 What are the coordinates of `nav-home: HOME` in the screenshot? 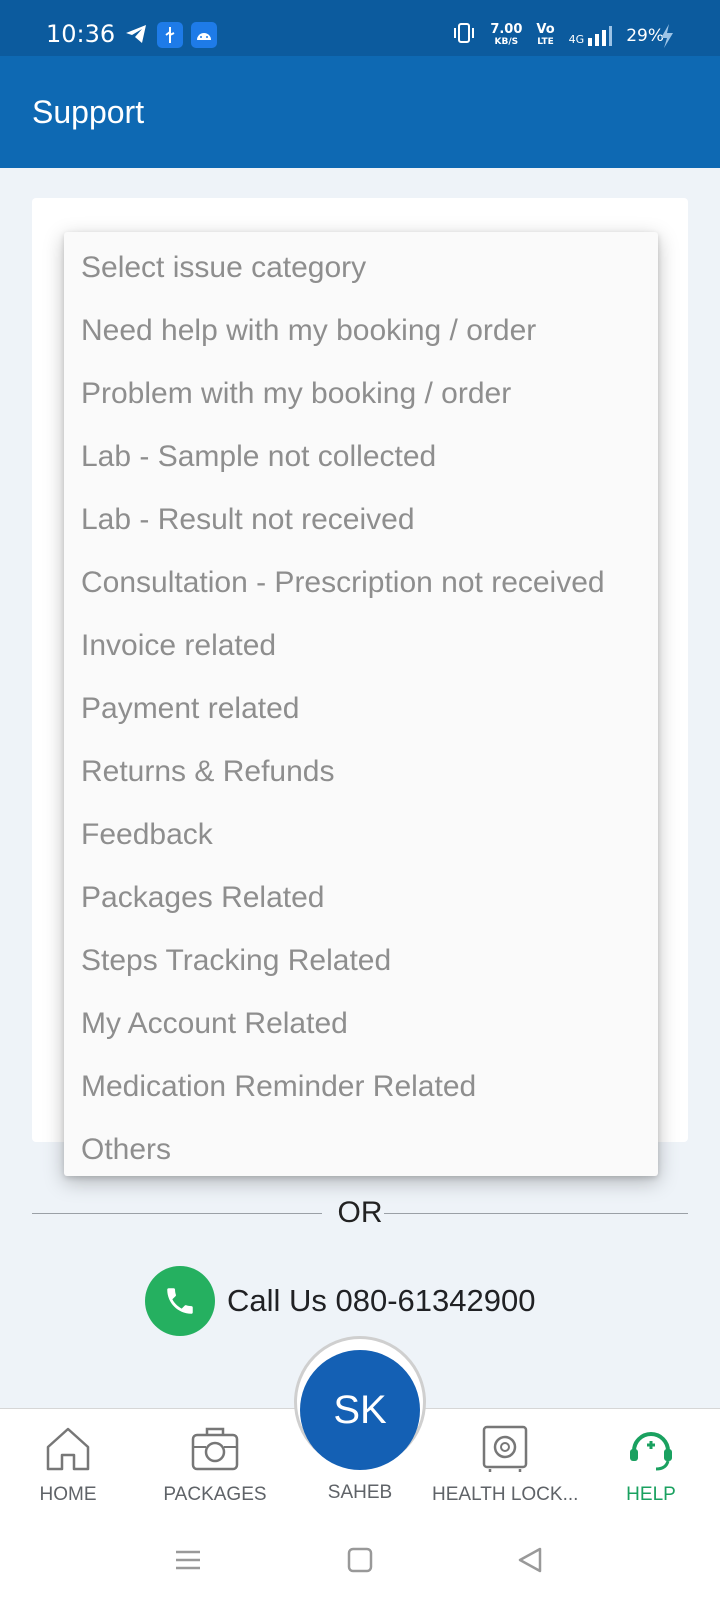 It's located at (68, 1465).